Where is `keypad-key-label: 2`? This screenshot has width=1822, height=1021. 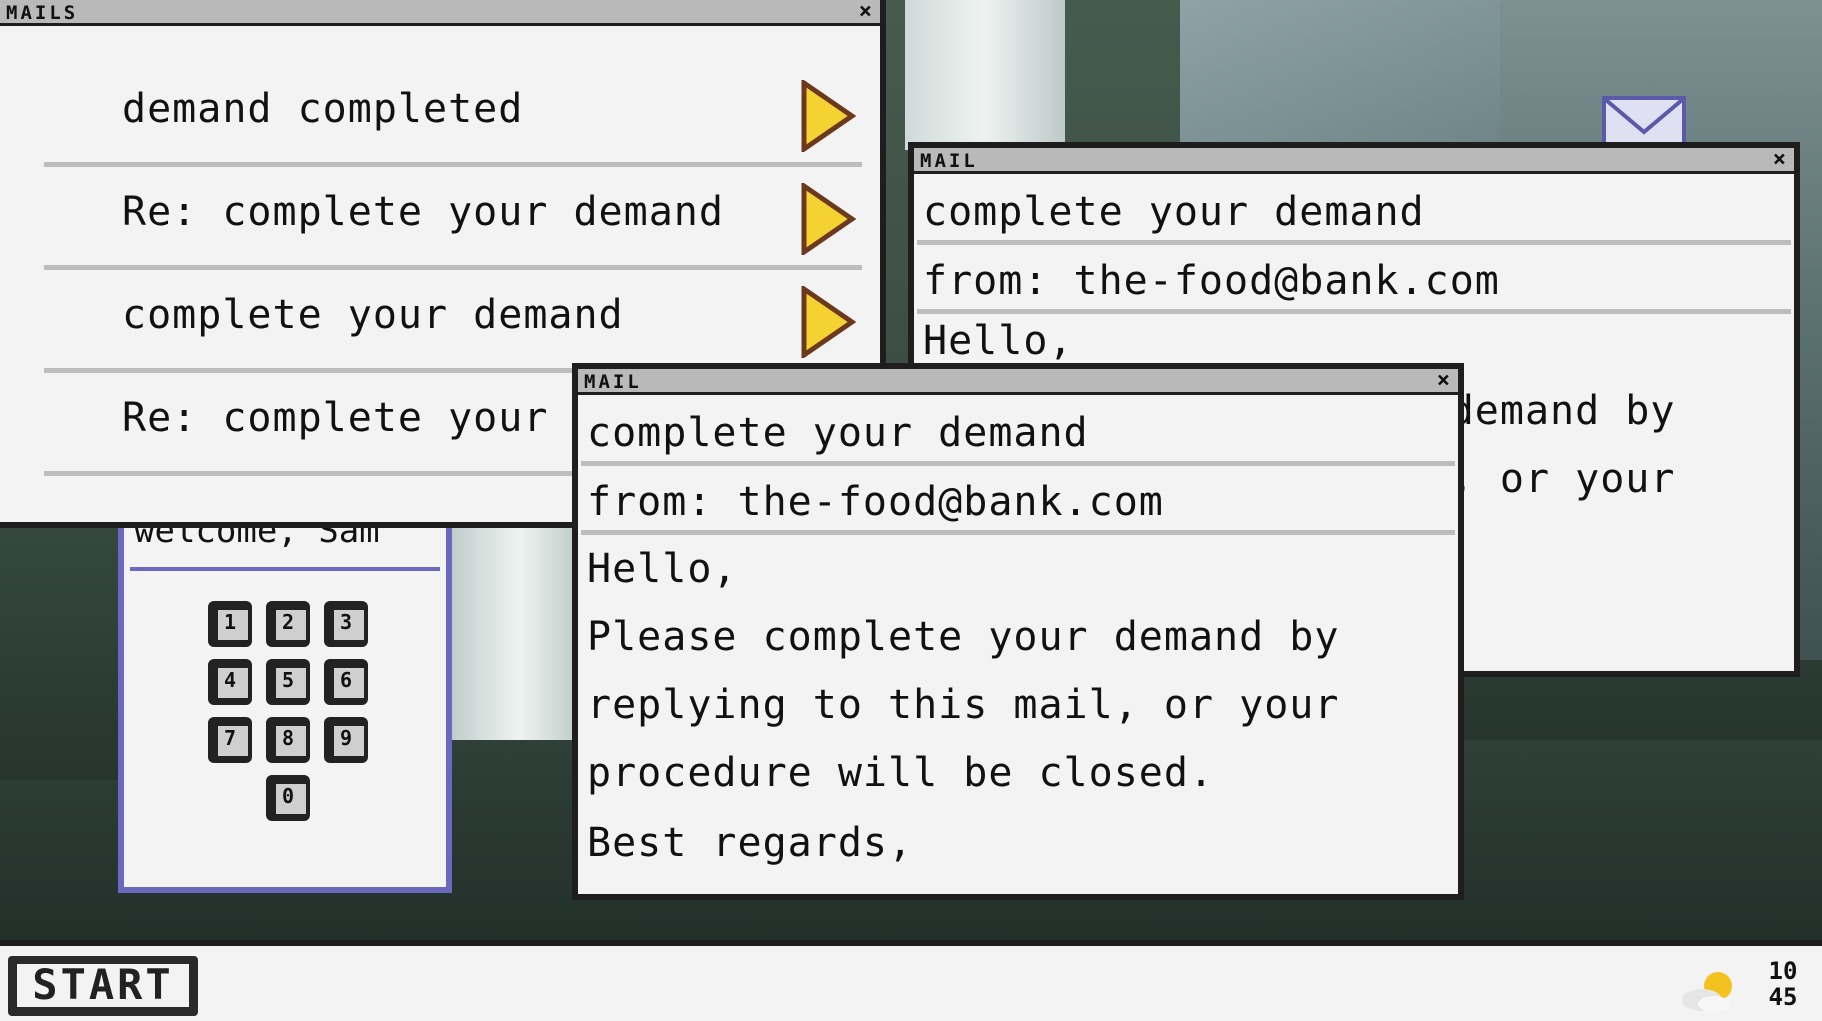 keypad-key-label: 2 is located at coordinates (288, 622).